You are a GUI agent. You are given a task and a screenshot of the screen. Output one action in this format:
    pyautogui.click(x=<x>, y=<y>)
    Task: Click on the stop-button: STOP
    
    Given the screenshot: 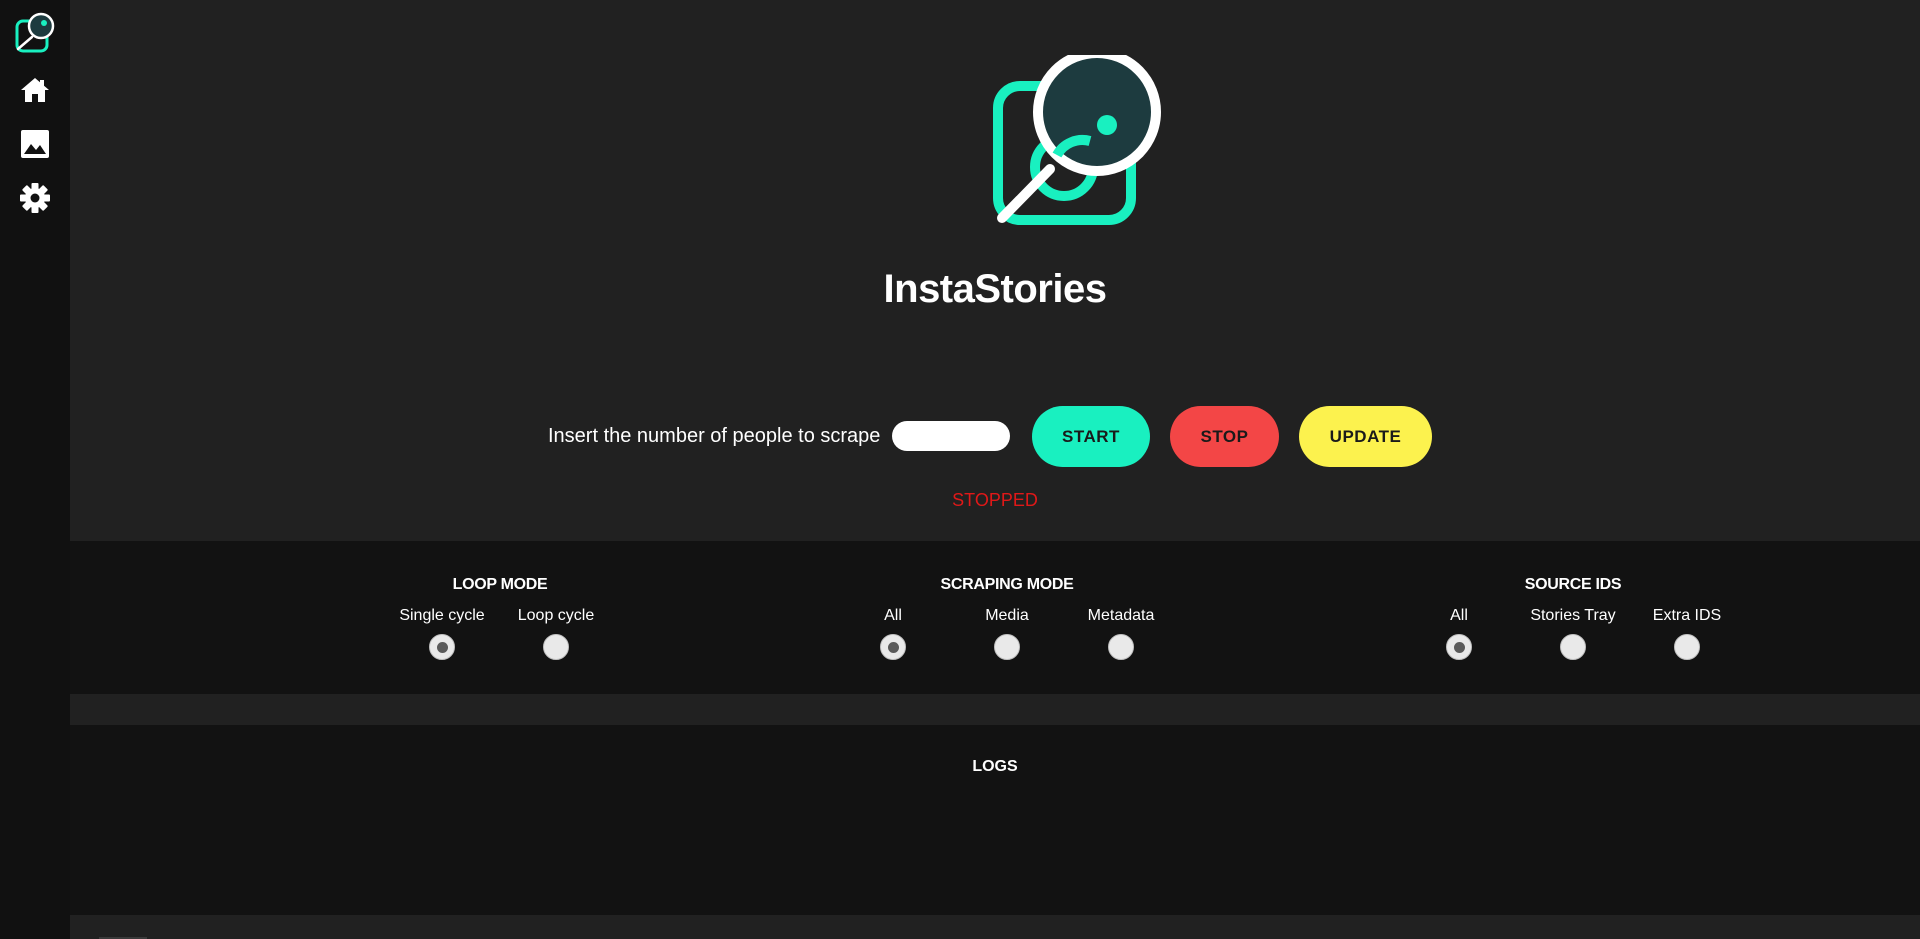 What is the action you would take?
    pyautogui.click(x=1224, y=436)
    